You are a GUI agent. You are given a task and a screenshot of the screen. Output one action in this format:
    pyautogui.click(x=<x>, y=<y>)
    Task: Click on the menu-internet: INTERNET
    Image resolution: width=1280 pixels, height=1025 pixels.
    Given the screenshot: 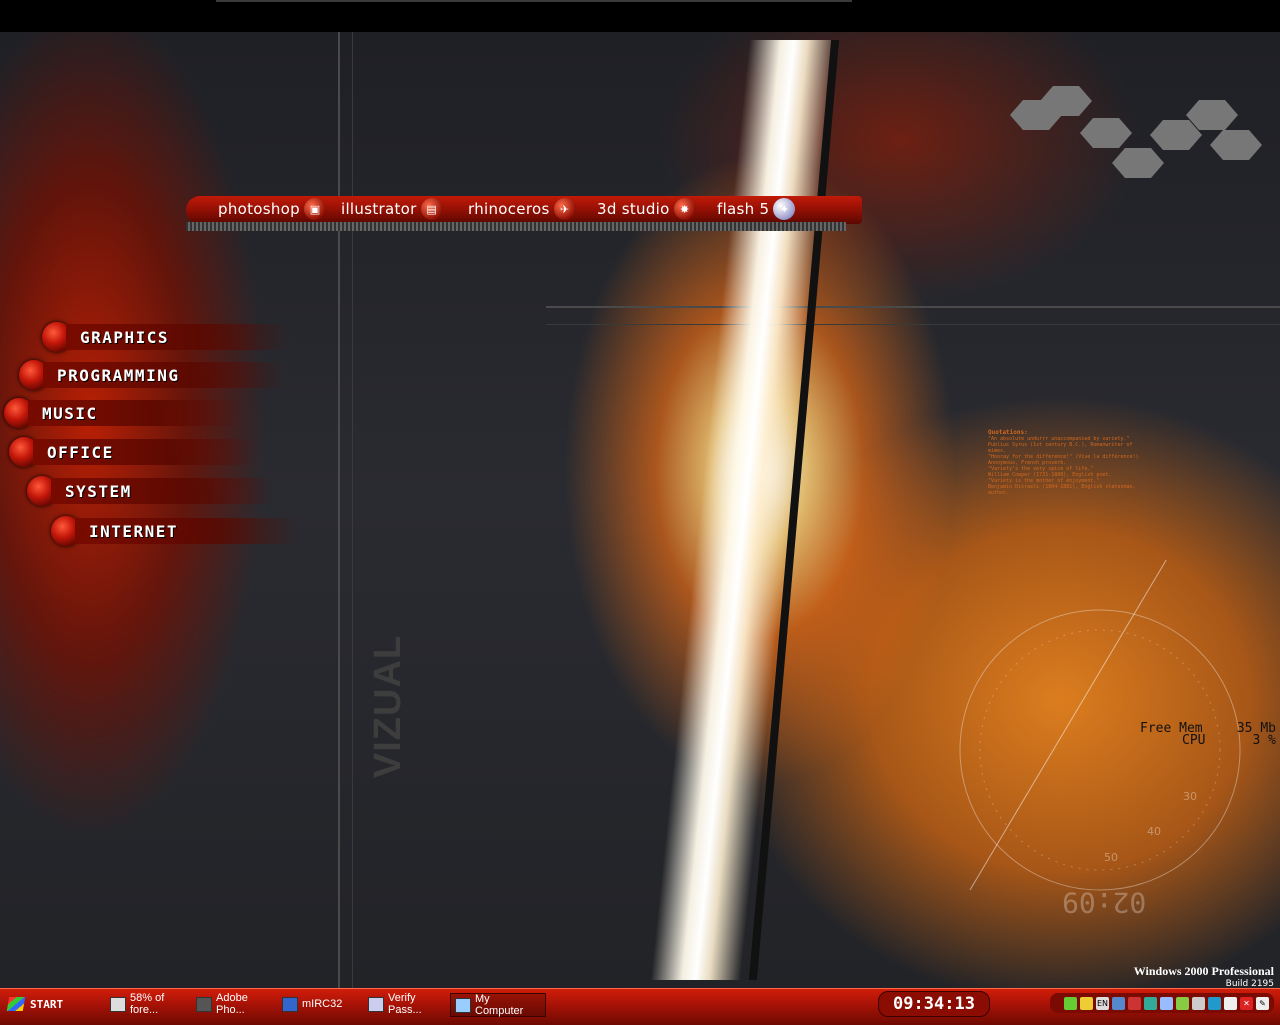 What is the action you would take?
    pyautogui.click(x=175, y=531)
    